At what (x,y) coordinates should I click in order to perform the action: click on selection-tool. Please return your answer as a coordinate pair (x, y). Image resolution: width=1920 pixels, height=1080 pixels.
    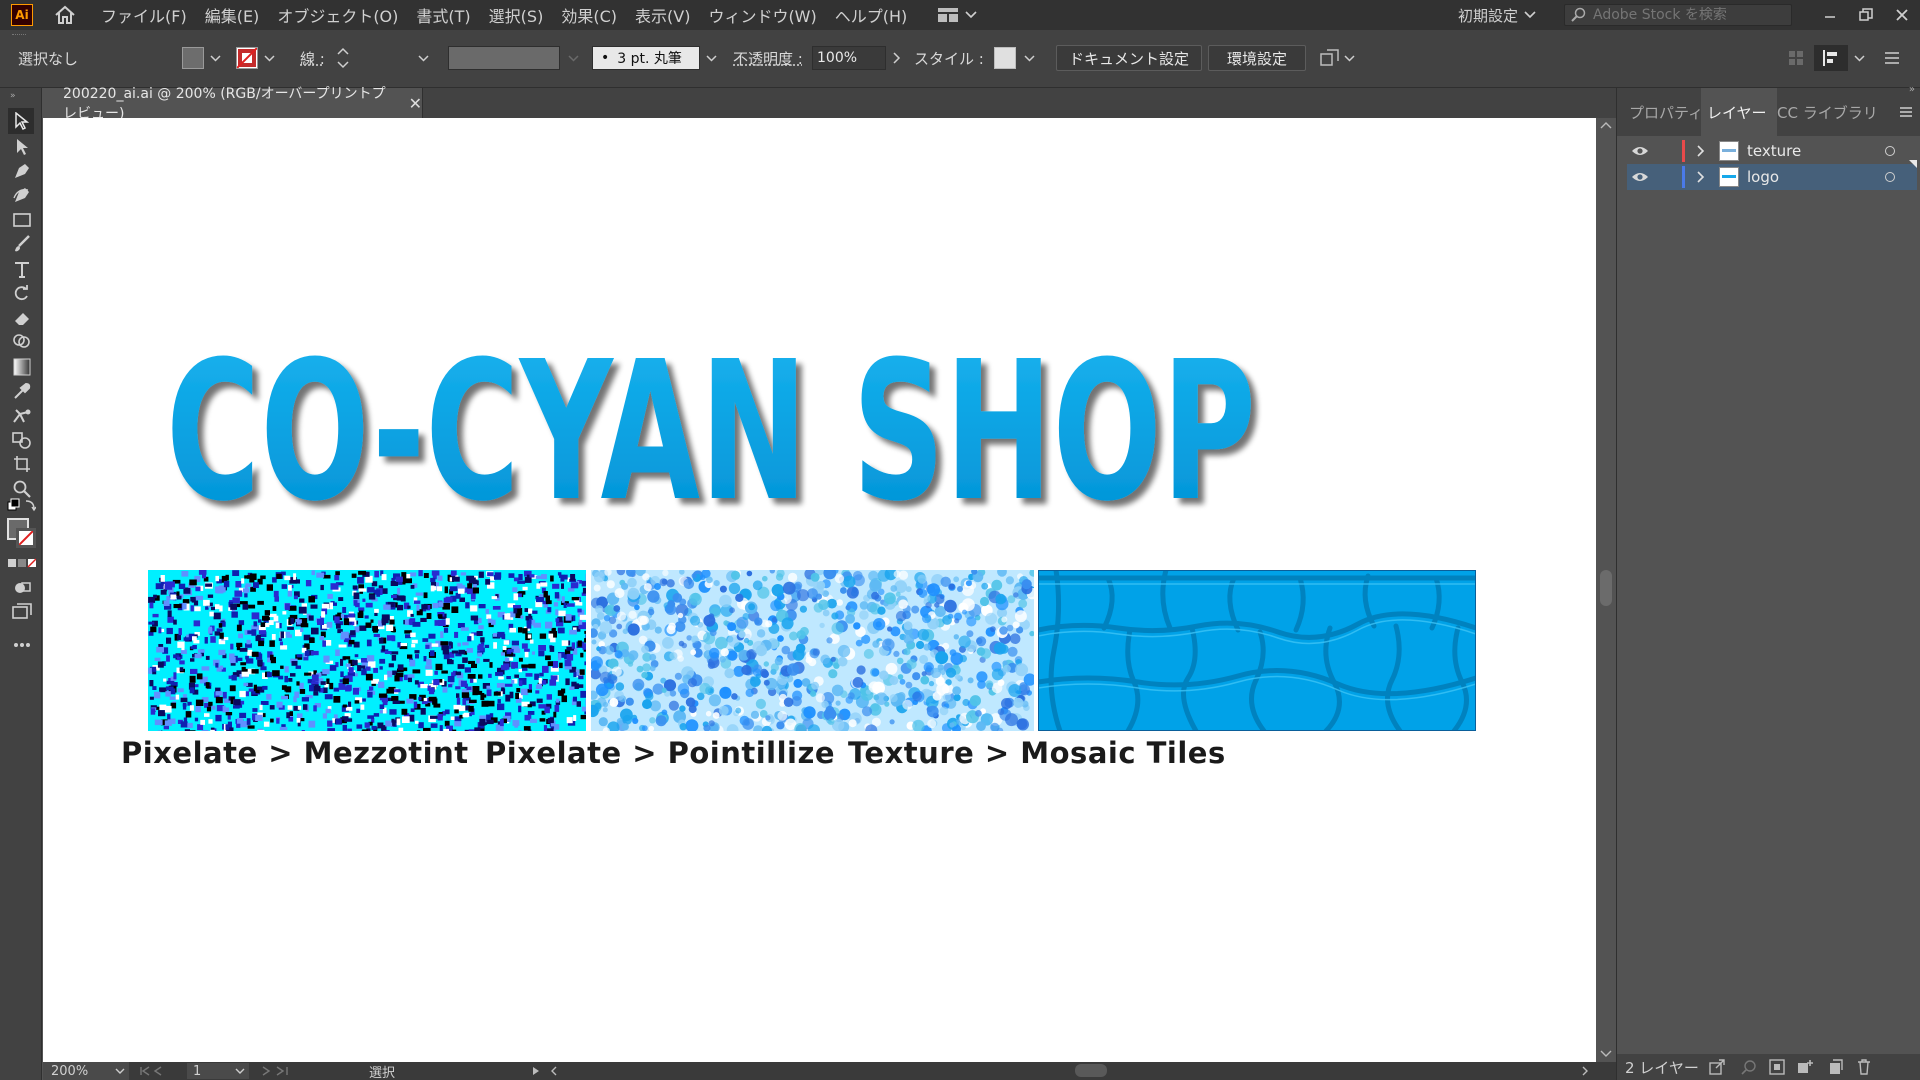
    Looking at the image, I should click on (21, 121).